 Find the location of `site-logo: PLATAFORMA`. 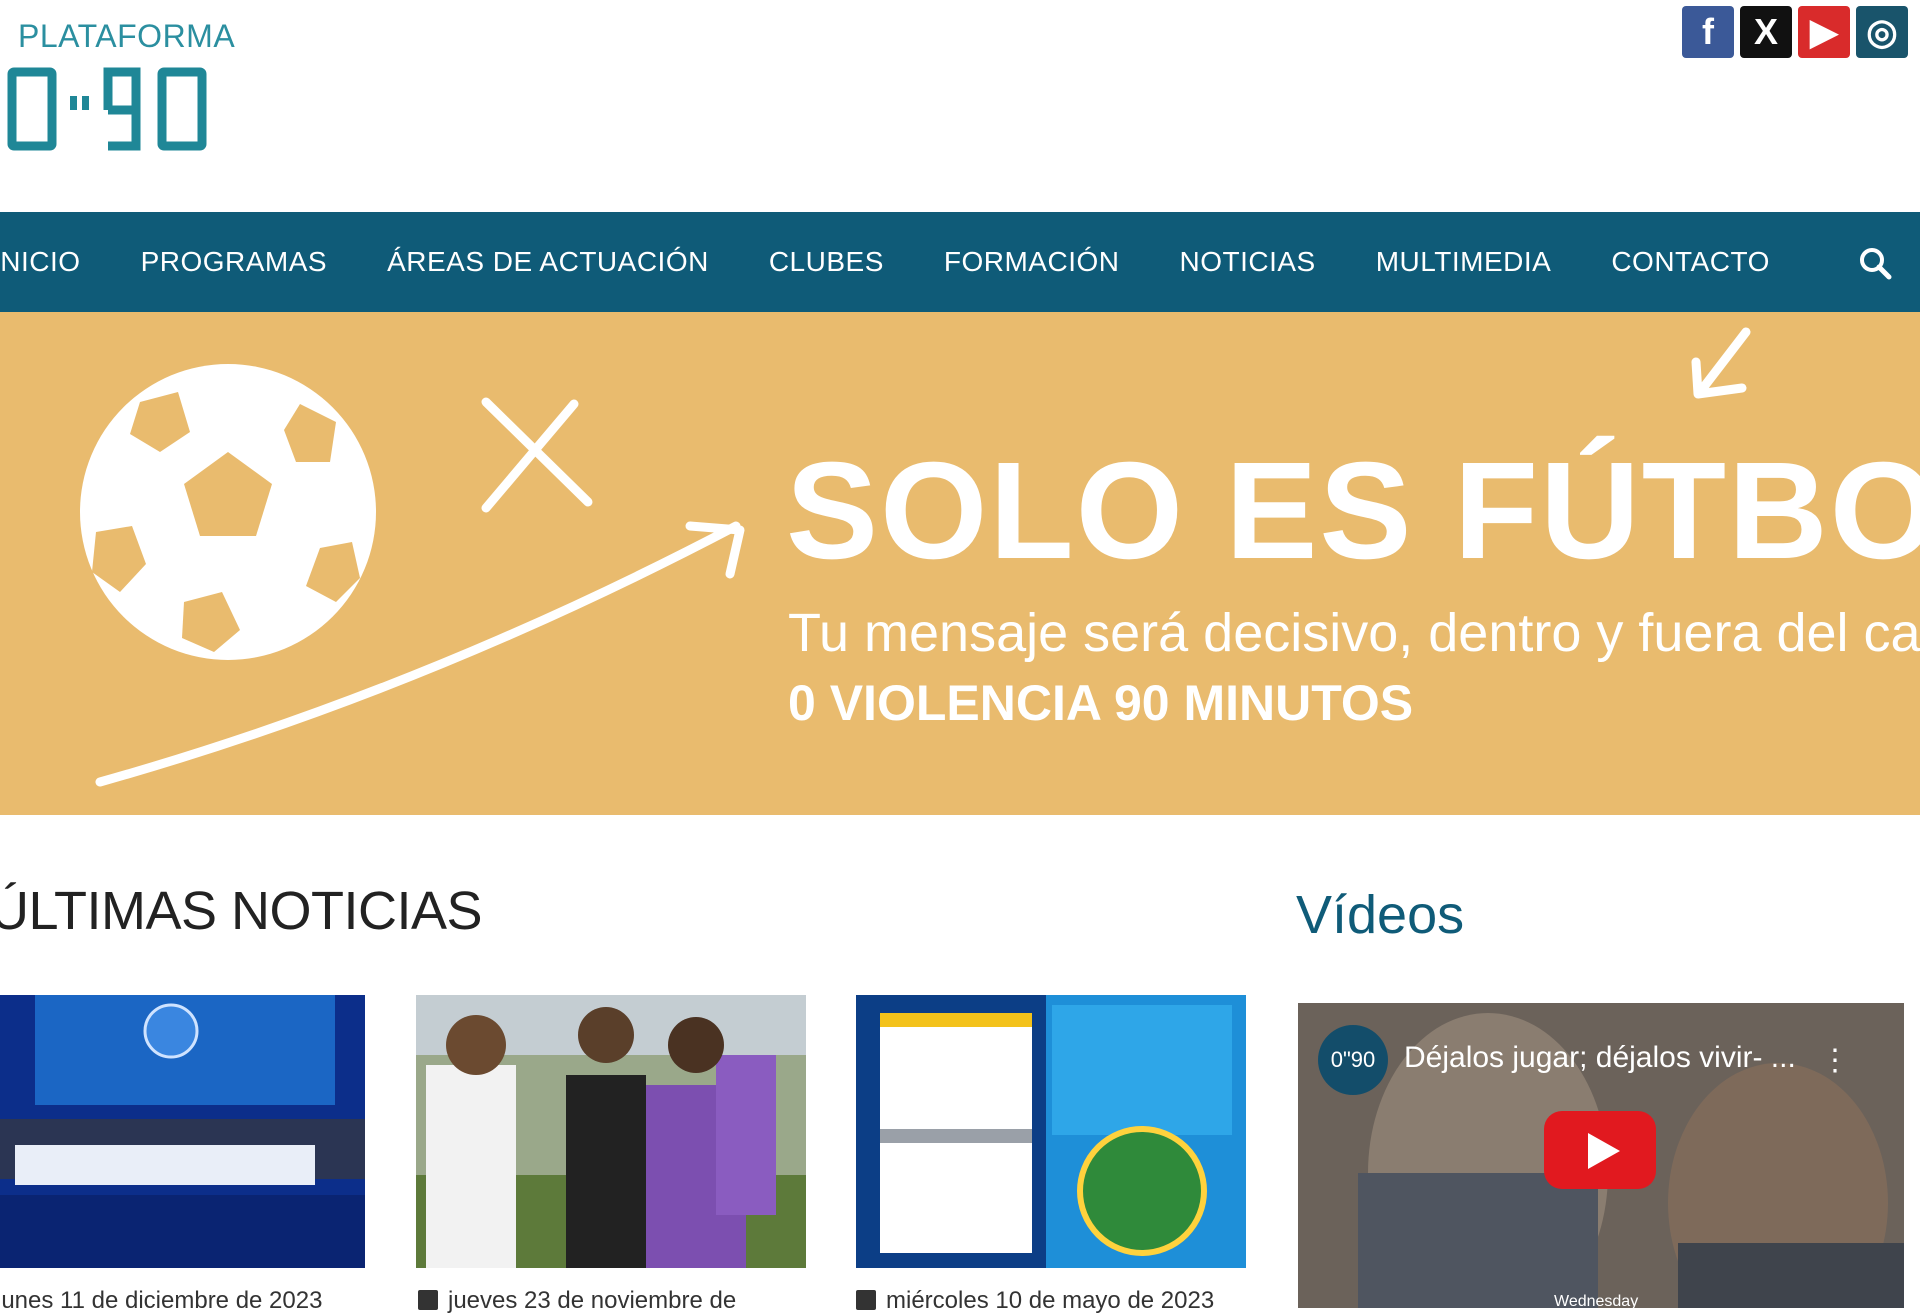

site-logo: PLATAFORMA is located at coordinates (117, 80).